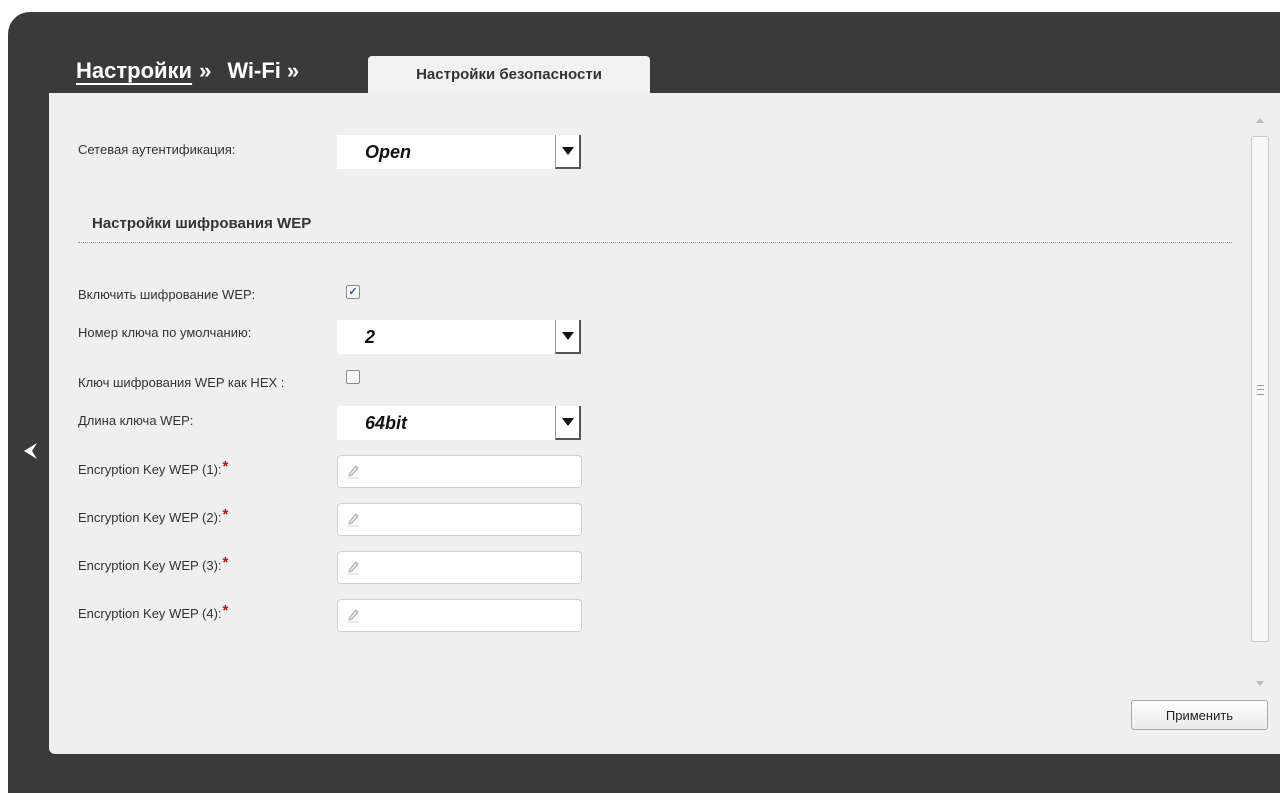 This screenshot has width=1280, height=793. What do you see at coordinates (655, 242) in the screenshot?
I see `section-divider` at bounding box center [655, 242].